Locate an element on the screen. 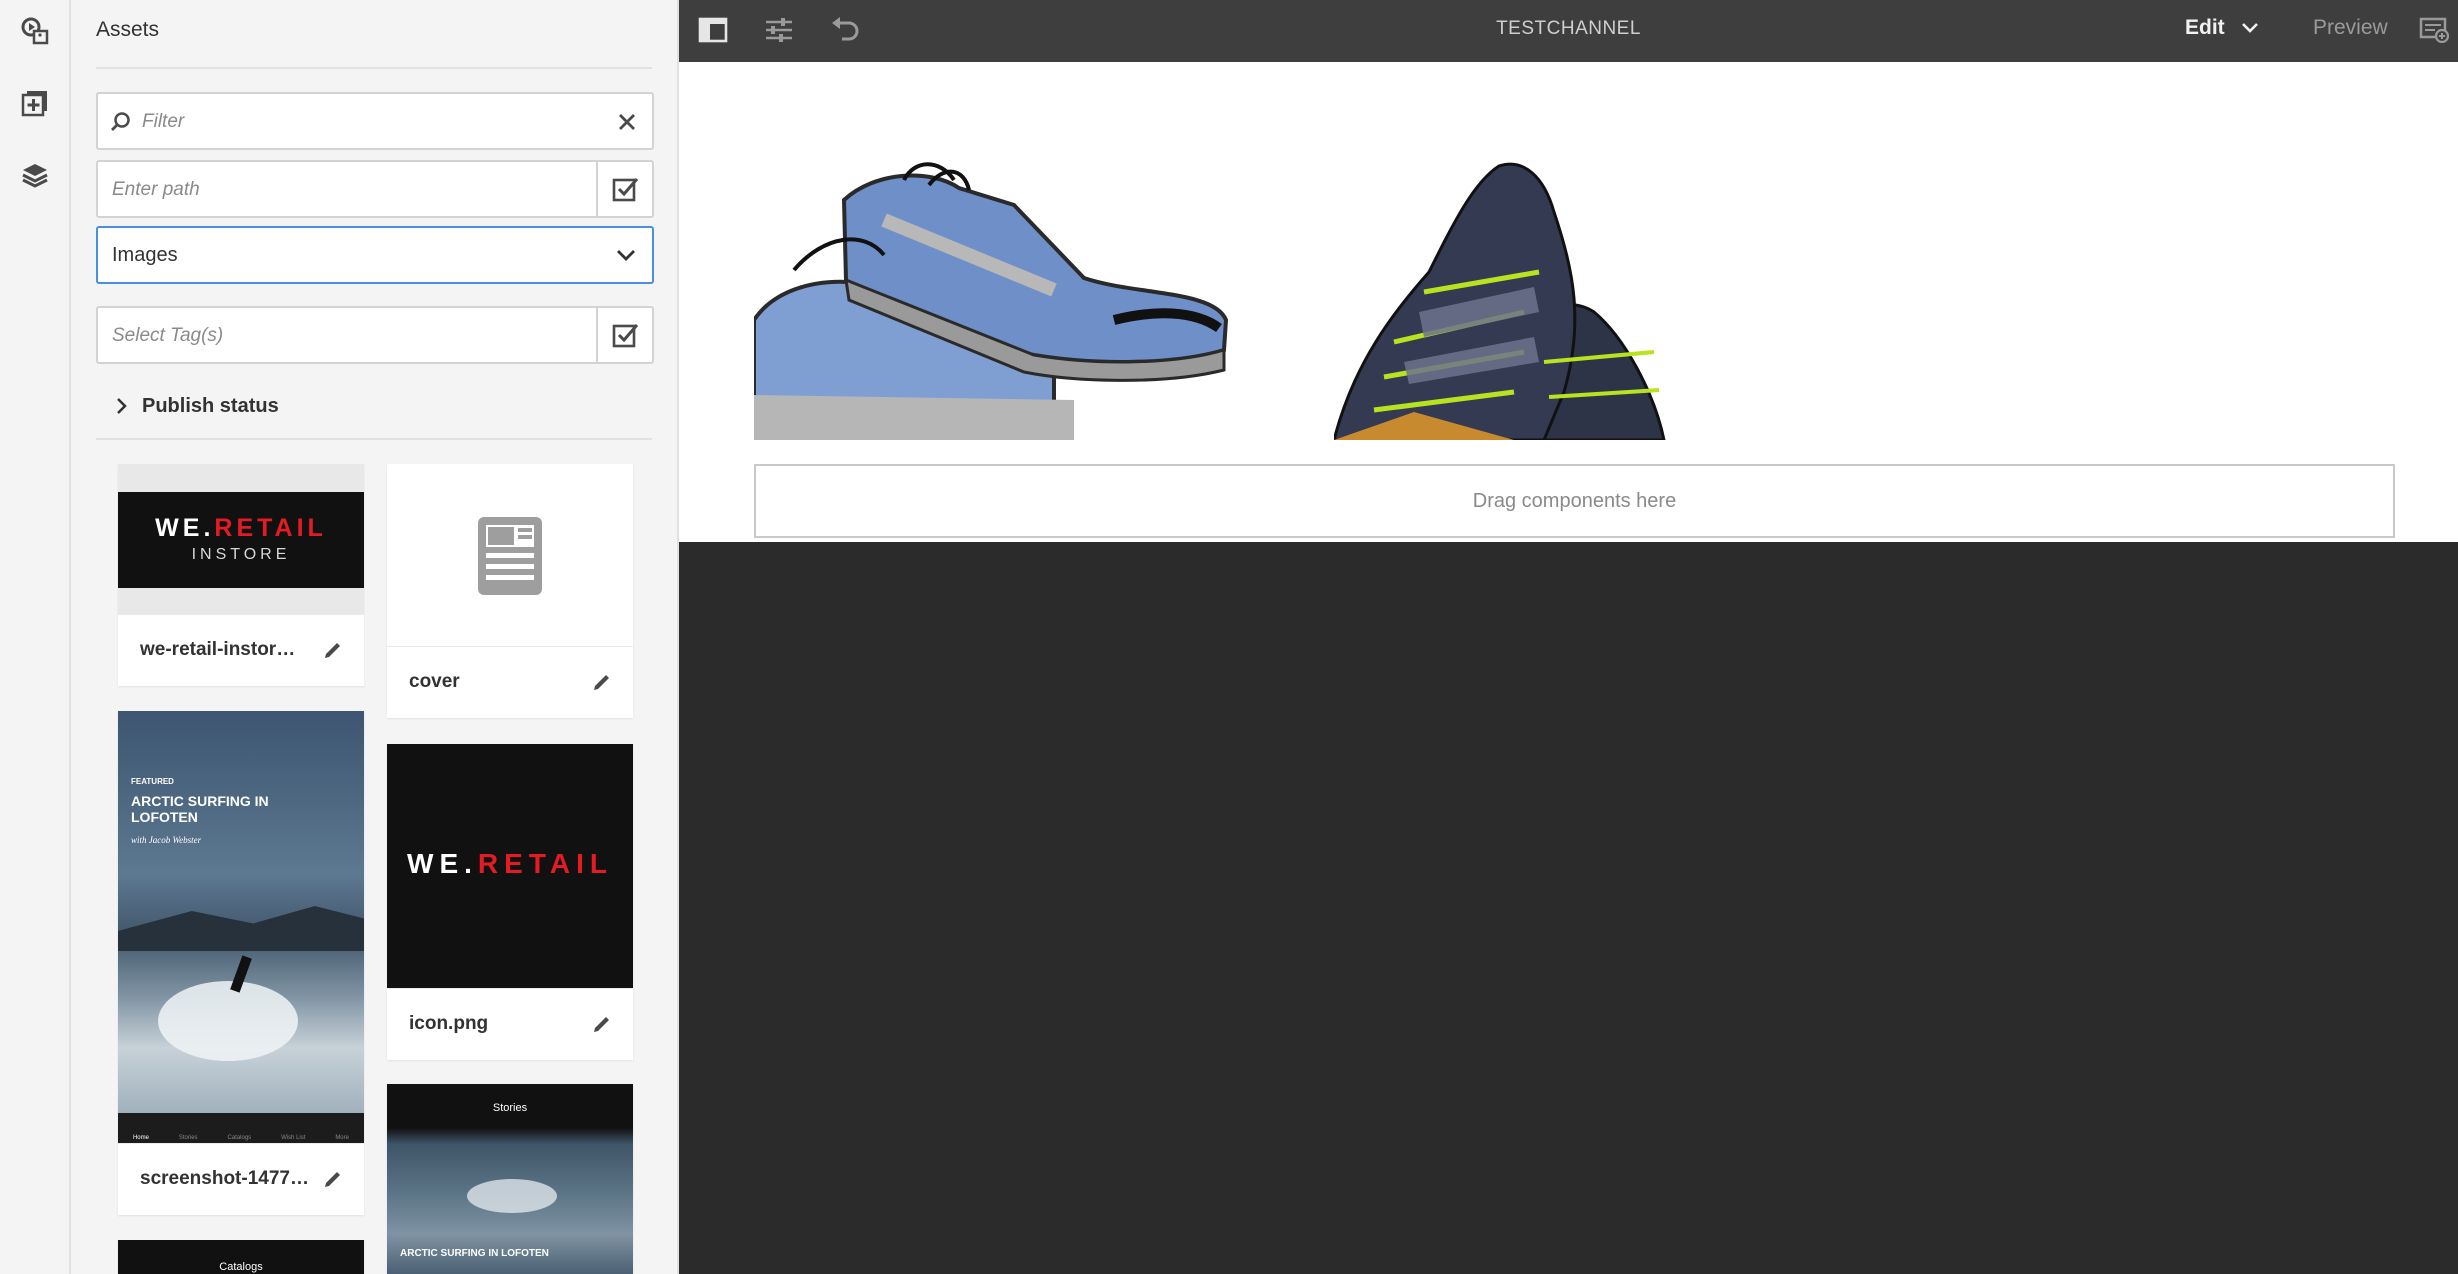 The height and width of the screenshot is (1274, 2458). thumb-nav-item: Stories is located at coordinates (188, 1138).